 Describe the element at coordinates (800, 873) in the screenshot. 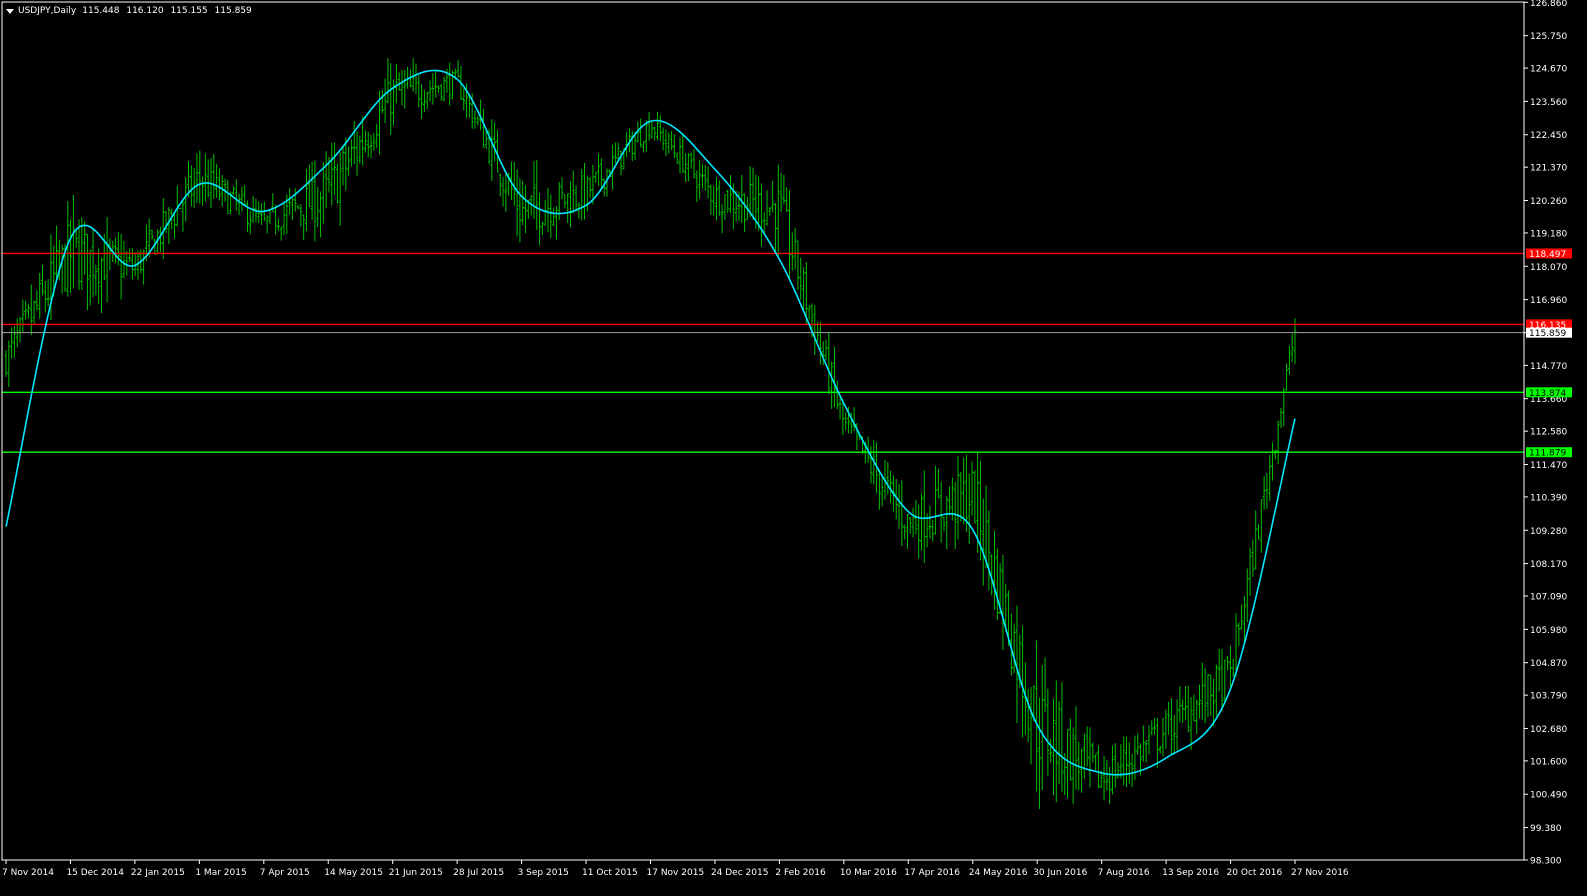

I see `x-tick-label: 2 Feb 2016` at that location.